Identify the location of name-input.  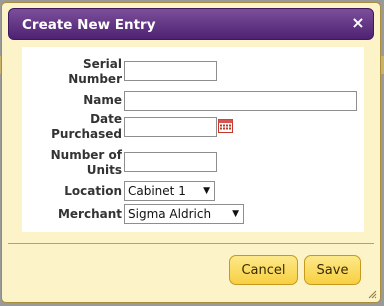
(240, 101).